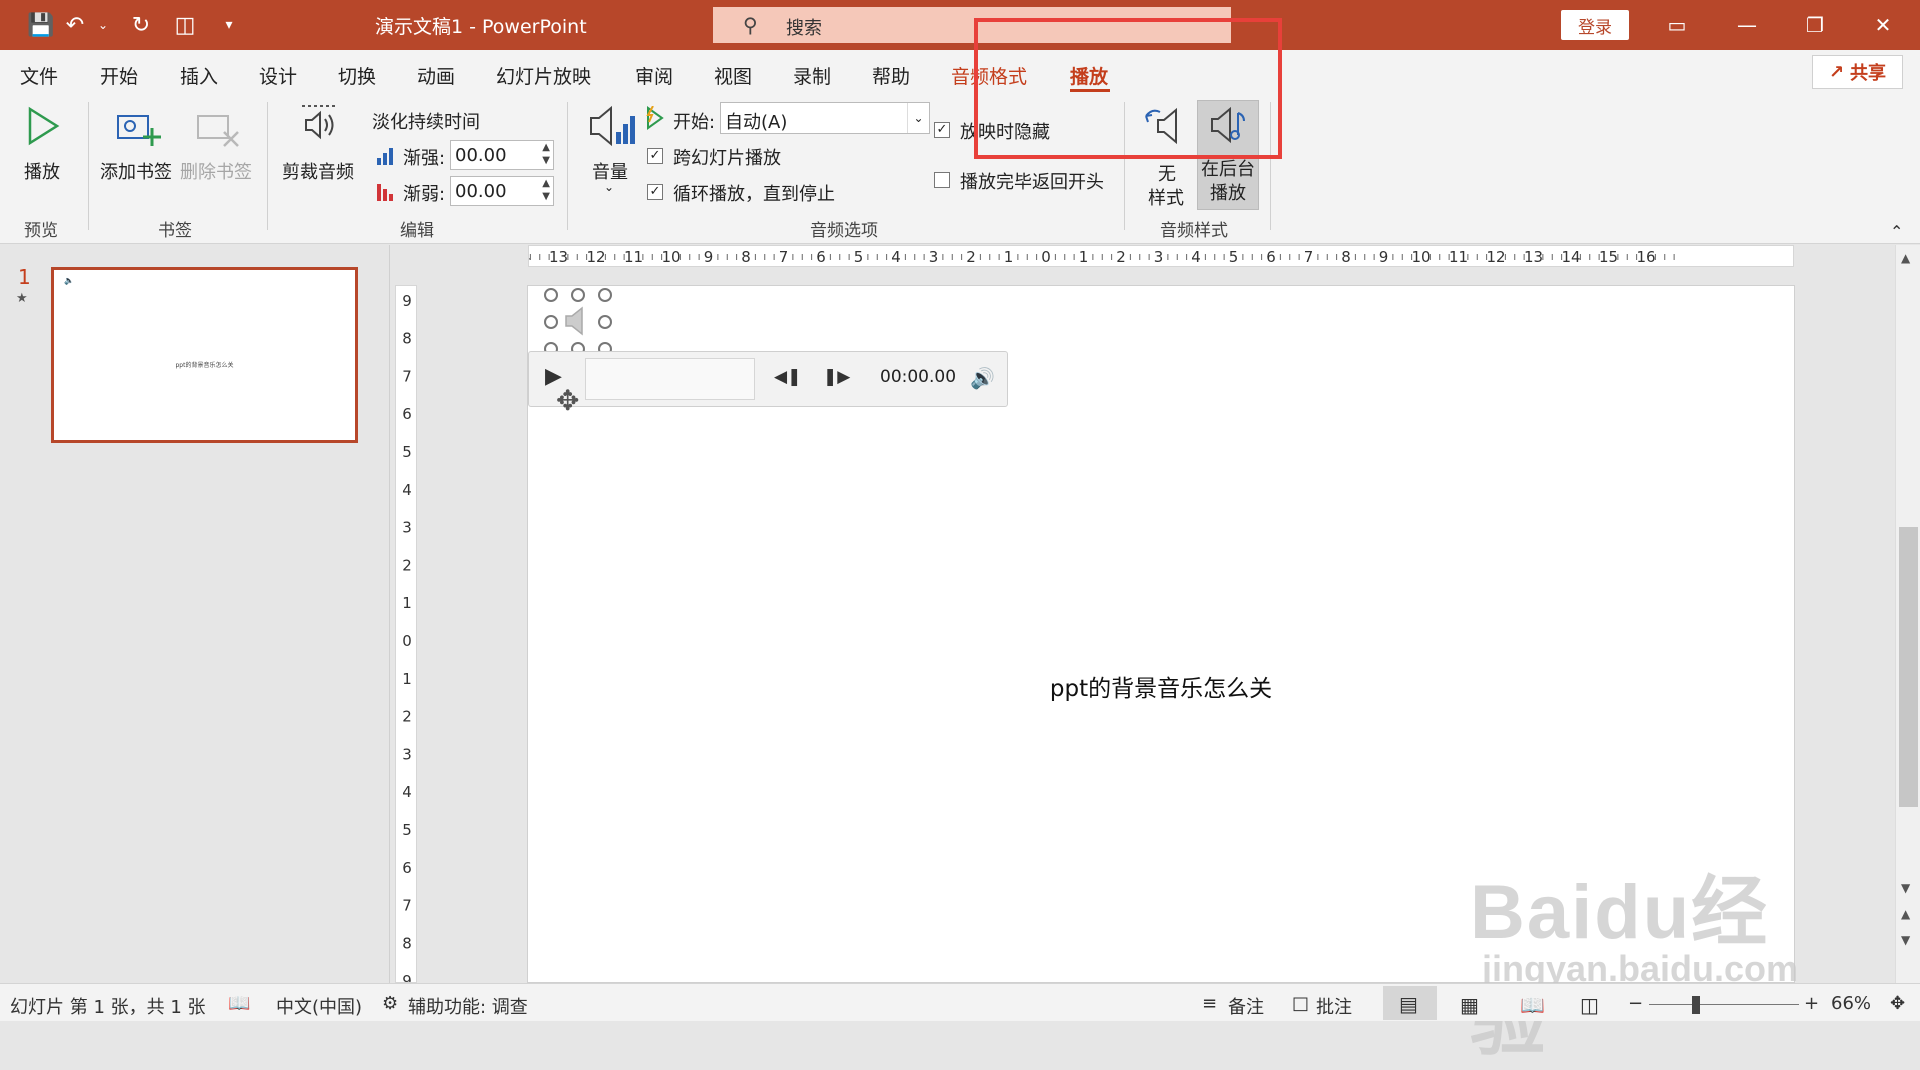  What do you see at coordinates (357, 75) in the screenshot?
I see `tab-transitions: 切换` at bounding box center [357, 75].